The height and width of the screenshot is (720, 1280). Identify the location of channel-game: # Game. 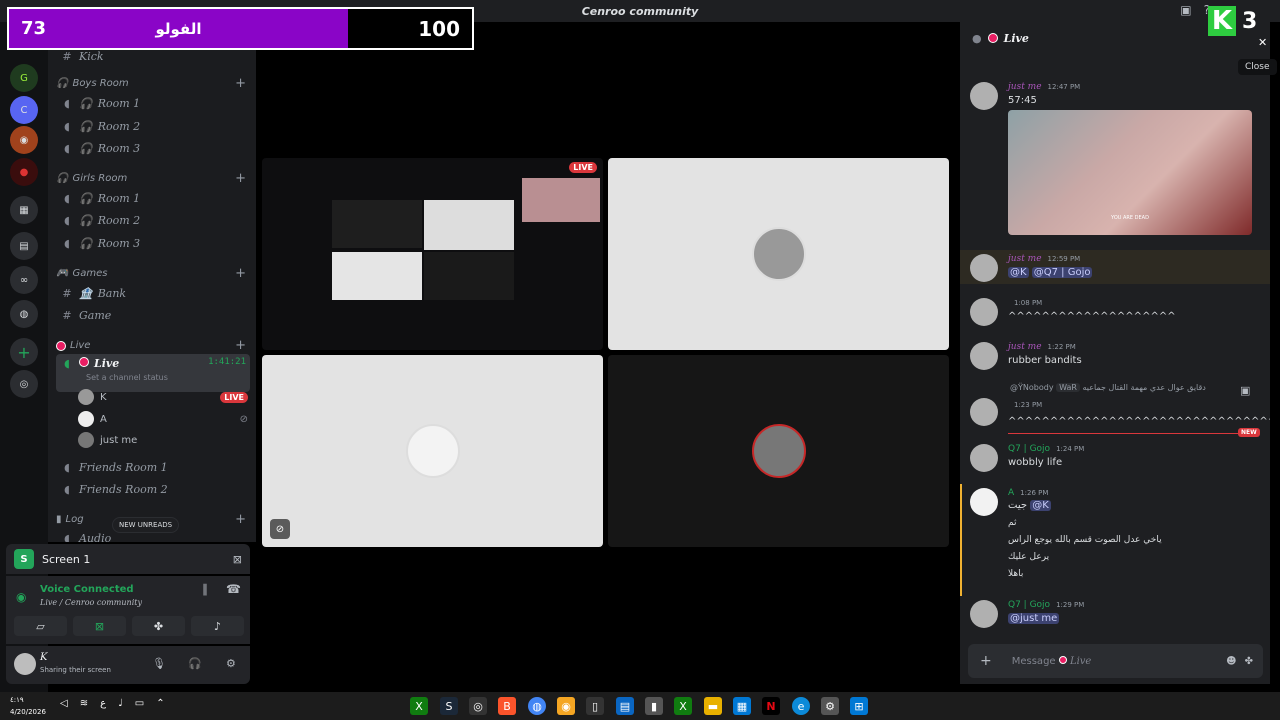
(153, 315).